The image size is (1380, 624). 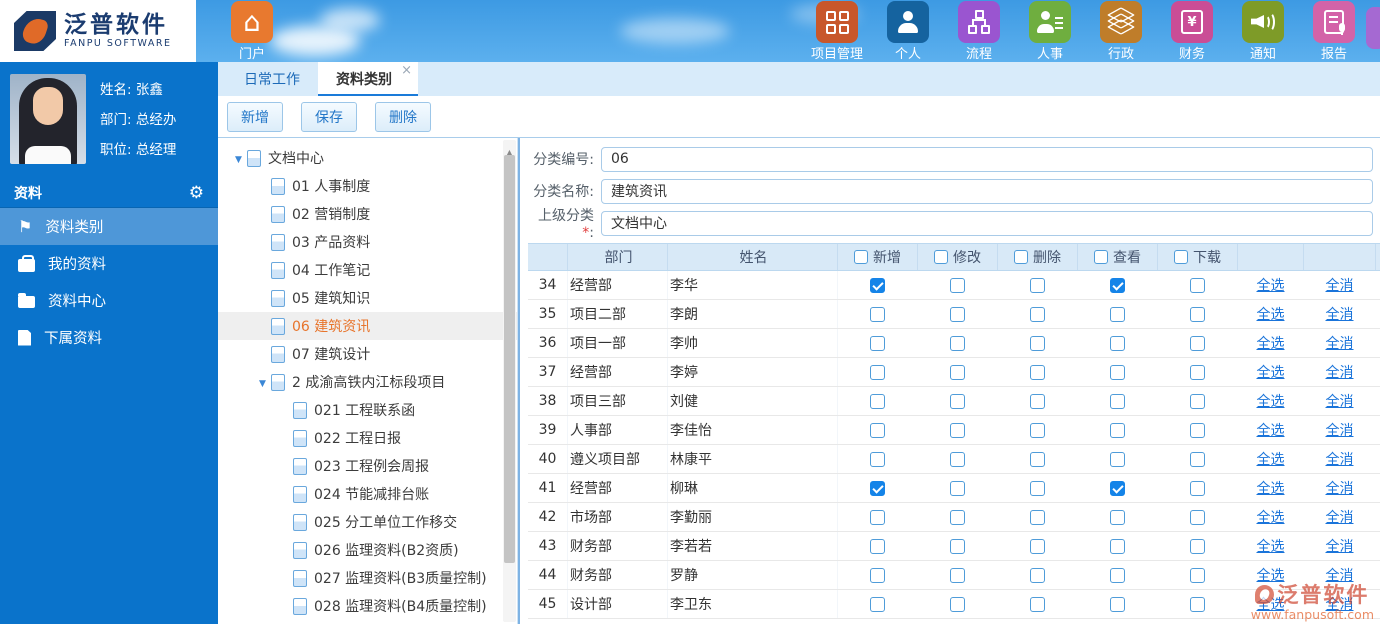 What do you see at coordinates (367, 298) in the screenshot?
I see `tree-item: 05 建筑知识` at bounding box center [367, 298].